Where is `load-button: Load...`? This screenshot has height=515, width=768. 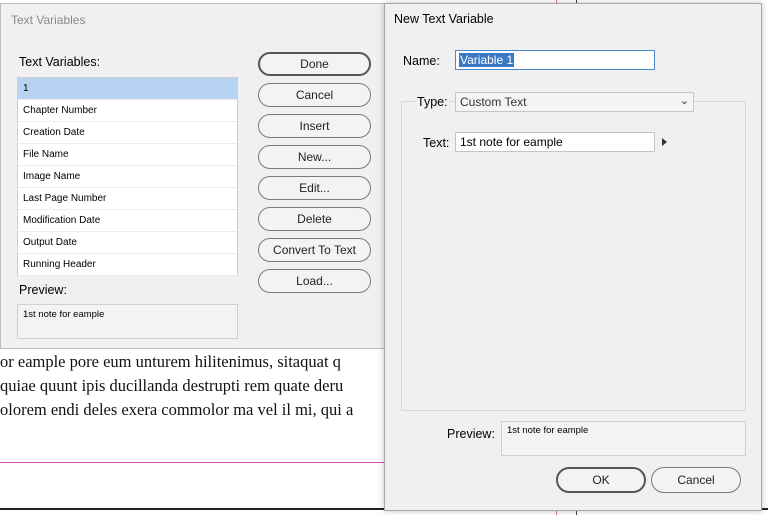
load-button: Load... is located at coordinates (314, 281).